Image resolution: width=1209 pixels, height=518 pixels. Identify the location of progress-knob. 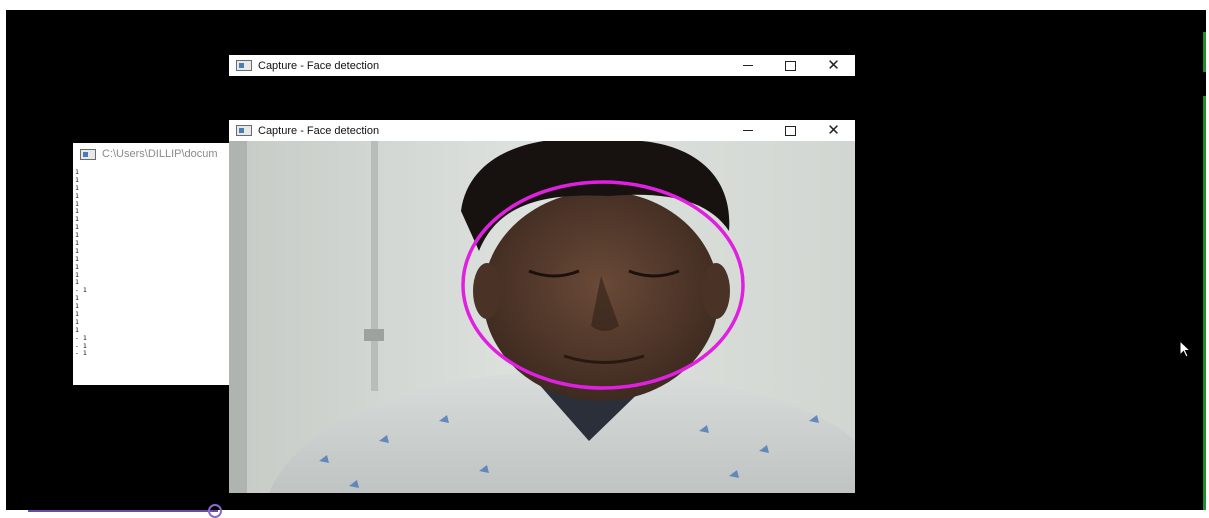
(215, 511).